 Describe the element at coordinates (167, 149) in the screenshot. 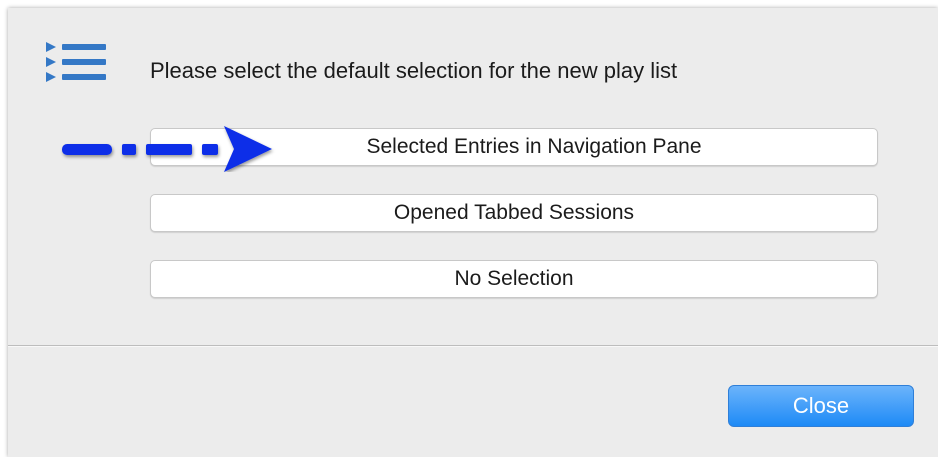

I see `dashed-arrow-icon` at that location.